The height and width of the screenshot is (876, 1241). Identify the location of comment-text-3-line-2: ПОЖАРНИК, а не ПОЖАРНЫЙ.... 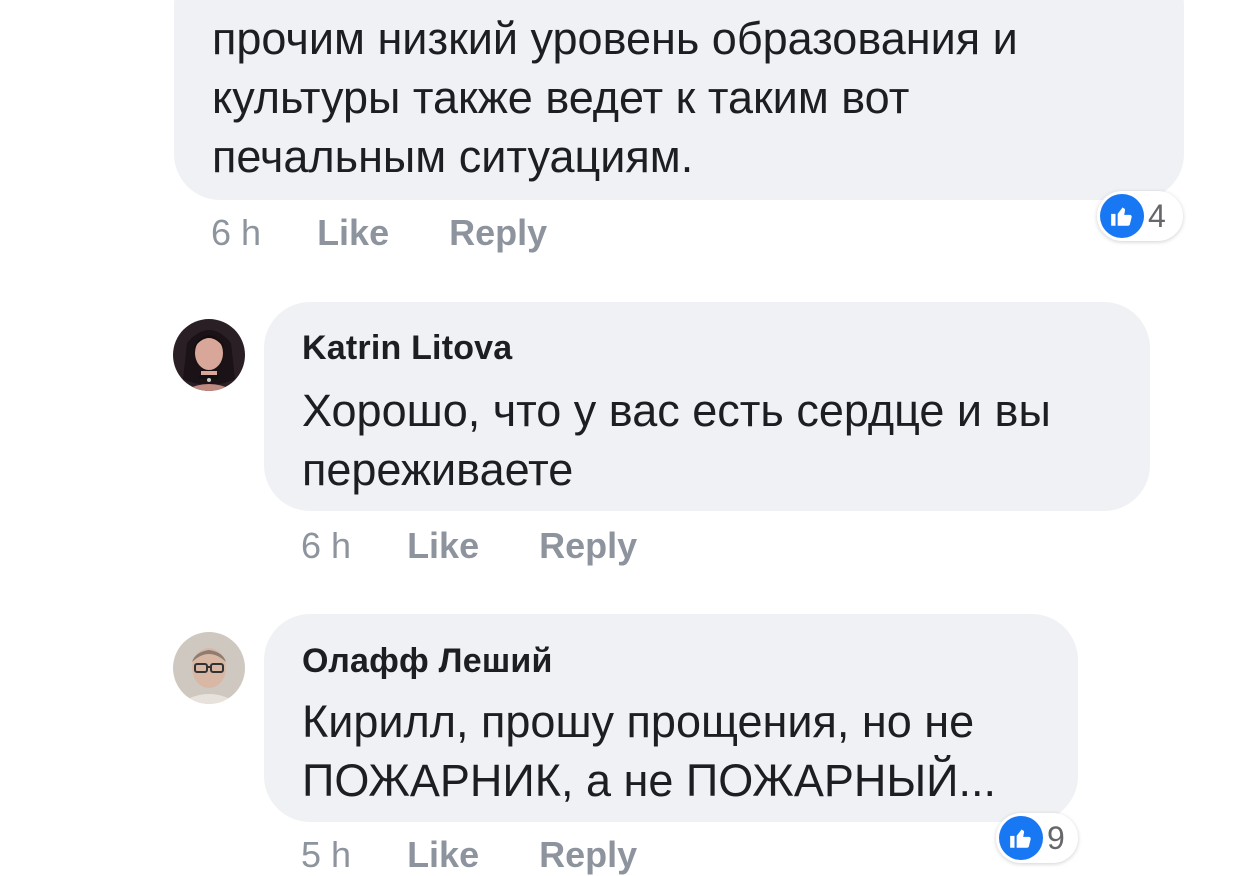
(649, 780).